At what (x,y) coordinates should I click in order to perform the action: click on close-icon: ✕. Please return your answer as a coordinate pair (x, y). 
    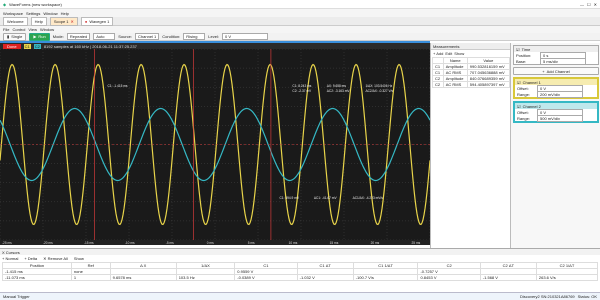
    Looking at the image, I should click on (595, 4).